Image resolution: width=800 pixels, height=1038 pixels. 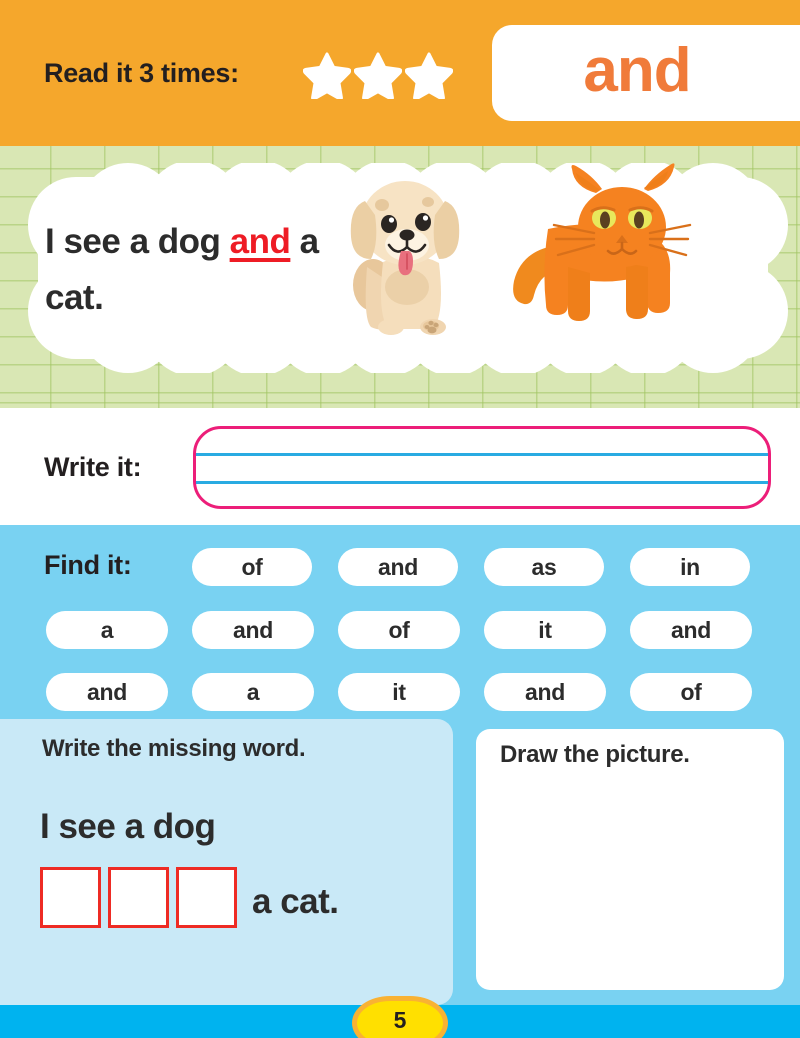 I want to click on word-pill-row: and a it and of, so click(x=411, y=692).